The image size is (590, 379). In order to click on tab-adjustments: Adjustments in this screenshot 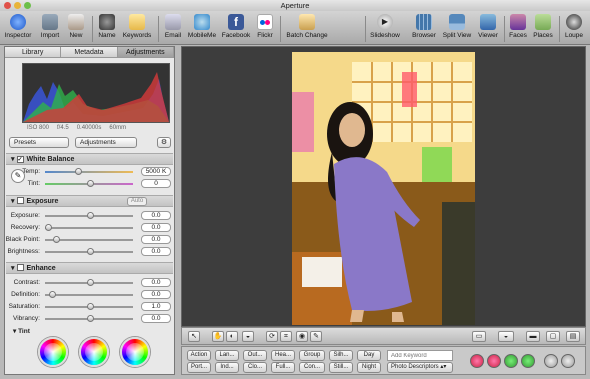, I will do `click(145, 52)`.